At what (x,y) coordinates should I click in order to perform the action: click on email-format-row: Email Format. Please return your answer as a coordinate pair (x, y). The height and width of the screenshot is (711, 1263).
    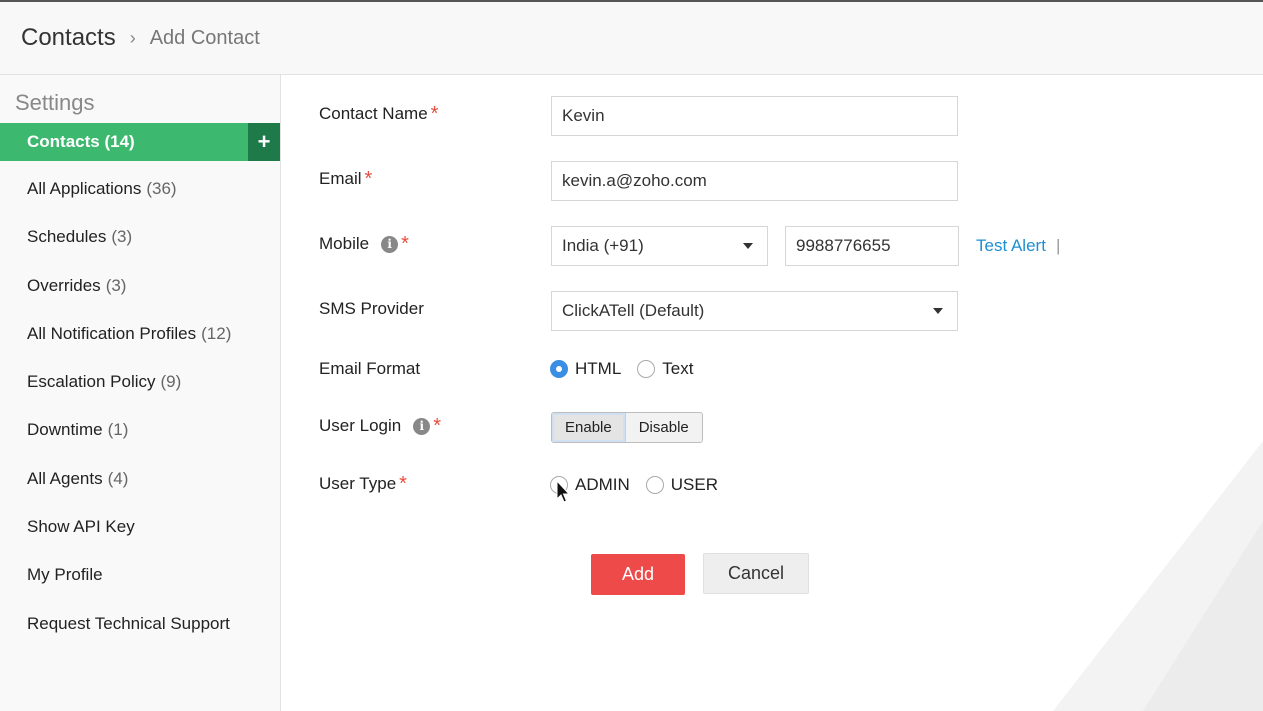
    Looking at the image, I should click on (369, 369).